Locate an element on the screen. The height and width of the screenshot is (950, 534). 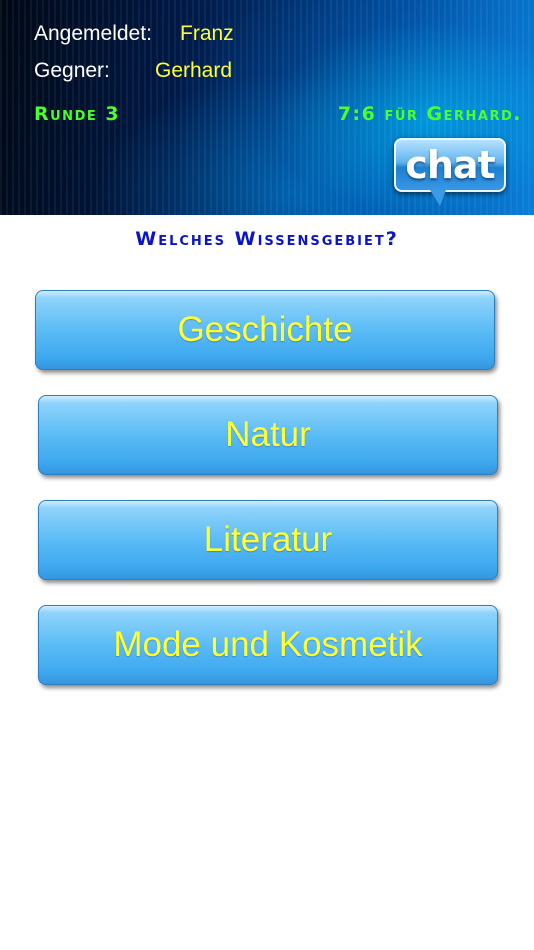
opponent-row: Gegner: Gerhard is located at coordinates (133, 71).